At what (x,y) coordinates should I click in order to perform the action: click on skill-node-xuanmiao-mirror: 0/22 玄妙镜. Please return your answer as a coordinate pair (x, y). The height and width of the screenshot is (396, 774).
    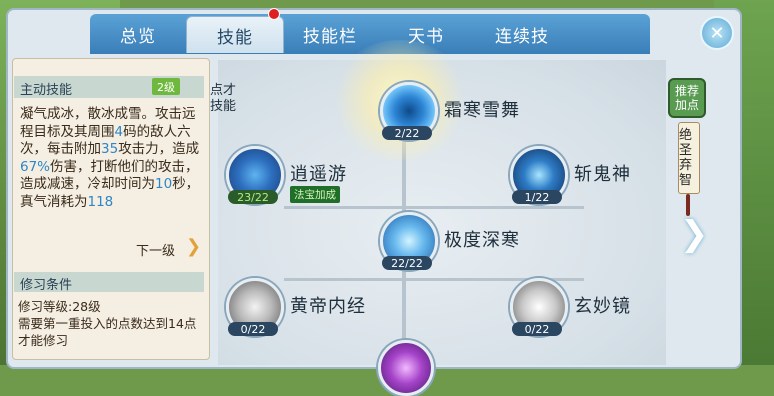
    Looking at the image, I should click on (596, 308).